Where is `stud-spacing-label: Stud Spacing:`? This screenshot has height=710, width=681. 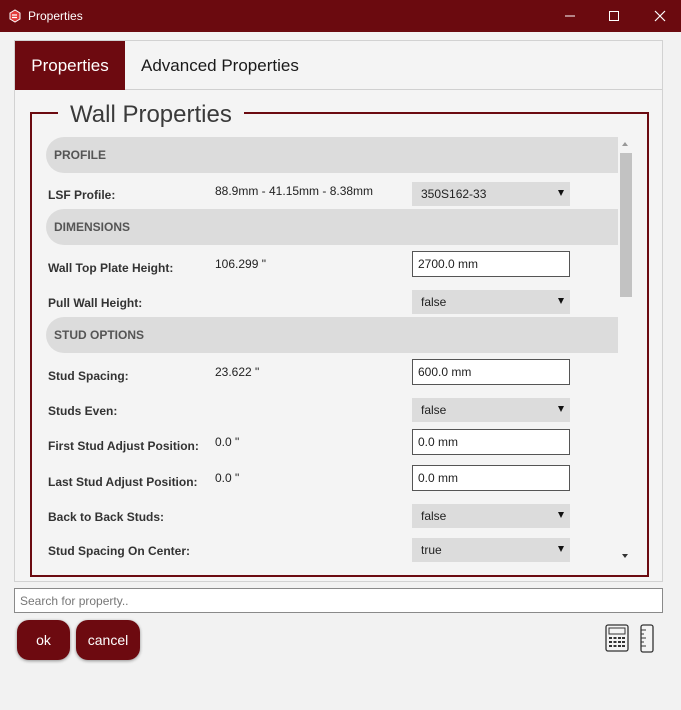
stud-spacing-label: Stud Spacing: is located at coordinates (88, 376).